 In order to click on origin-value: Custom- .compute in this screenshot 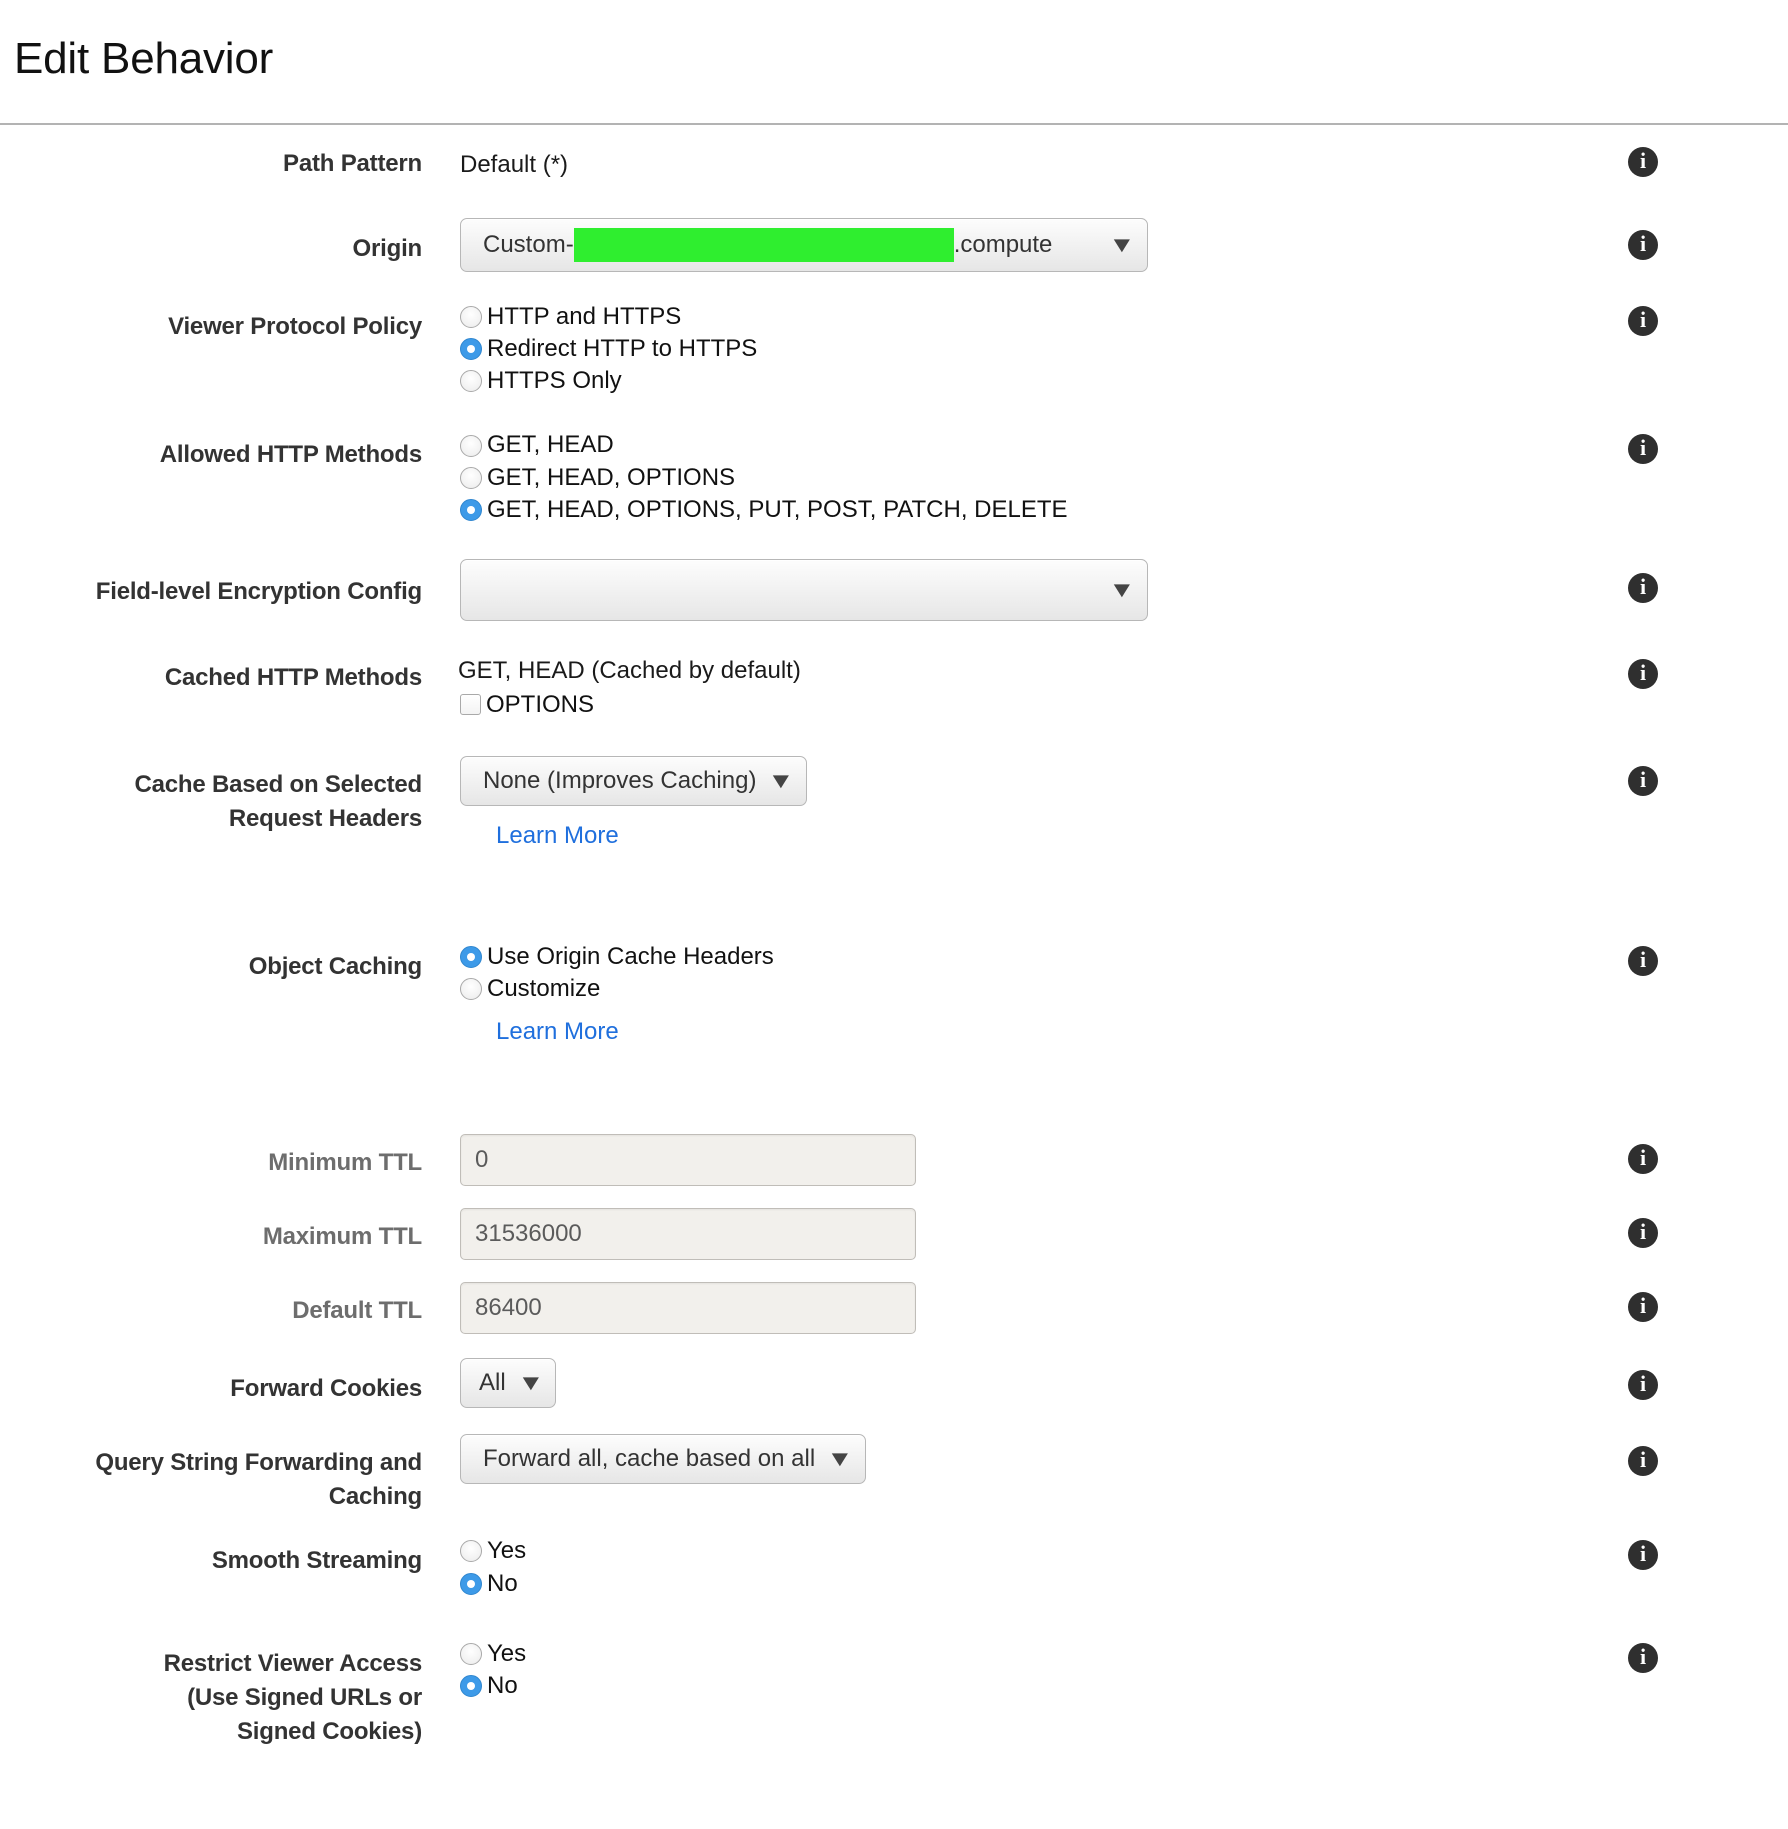, I will do `click(790, 244)`.